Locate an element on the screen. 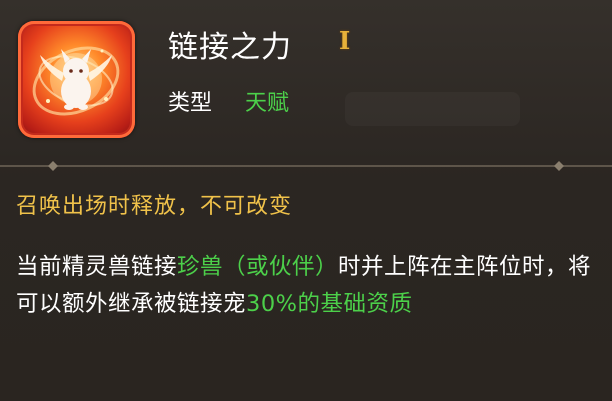 This screenshot has height=401, width=612. skill-type-label: 类型 is located at coordinates (190, 103).